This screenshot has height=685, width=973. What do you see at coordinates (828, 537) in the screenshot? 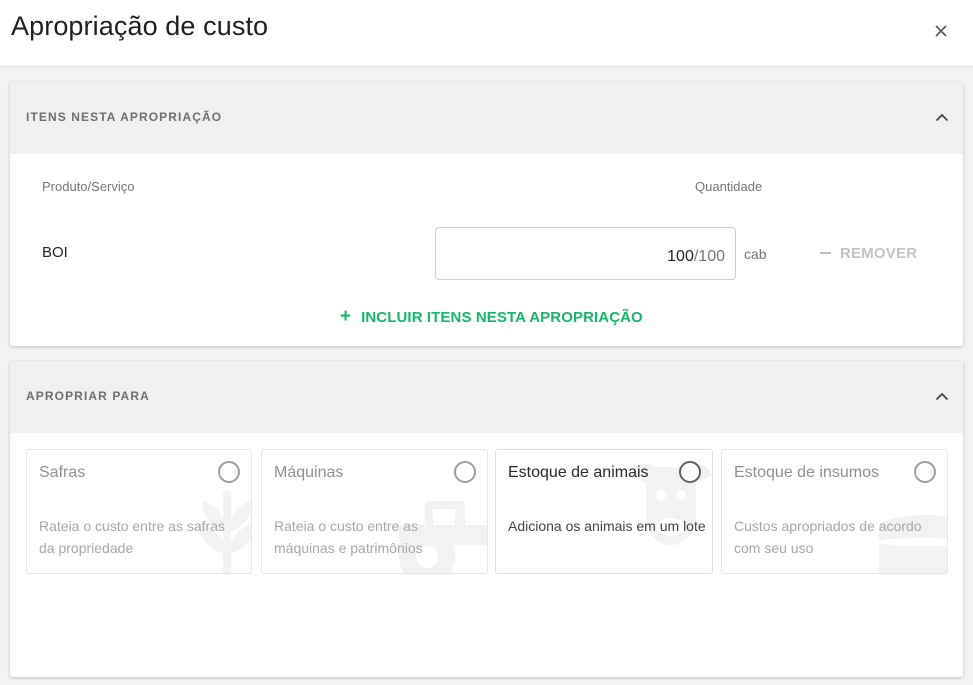
I see `option-description: Custos apropriados de acordo com seu uso` at bounding box center [828, 537].